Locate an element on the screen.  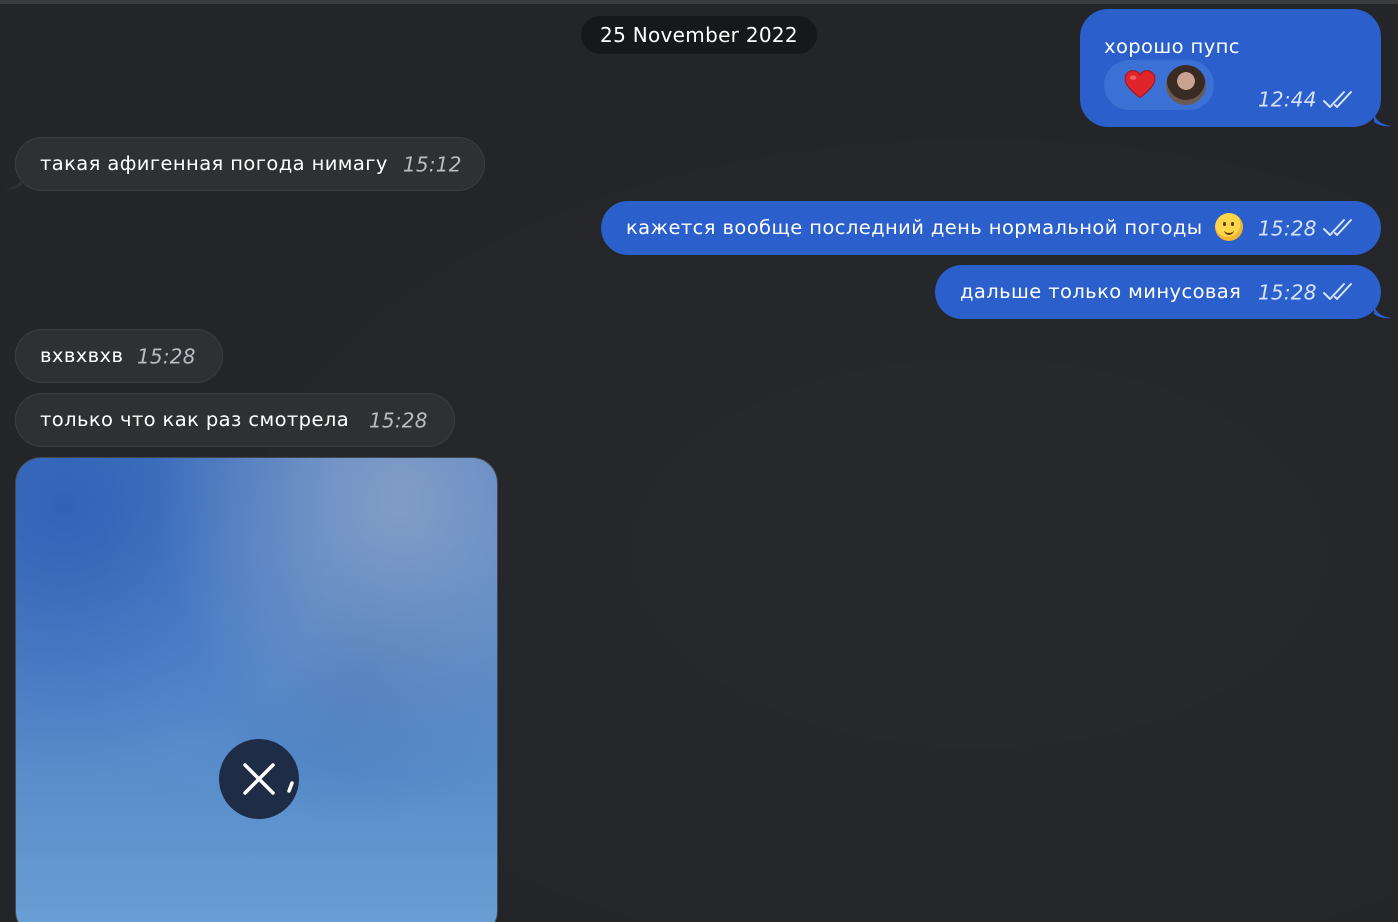
progress-arc is located at coordinates (290, 787).